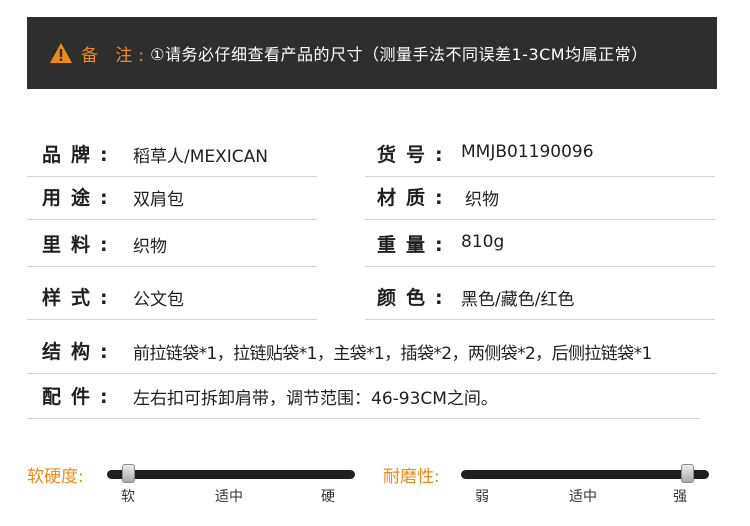  What do you see at coordinates (540, 248) in the screenshot?
I see `spec-weight: 重量: 810g` at bounding box center [540, 248].